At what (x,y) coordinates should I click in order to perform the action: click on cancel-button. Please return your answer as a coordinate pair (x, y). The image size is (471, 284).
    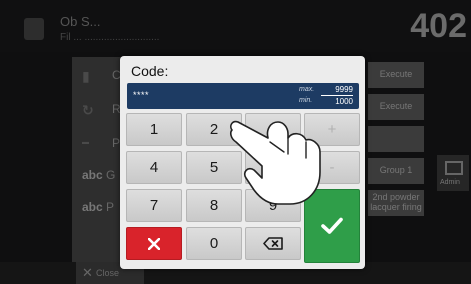
    Looking at the image, I should click on (154, 243).